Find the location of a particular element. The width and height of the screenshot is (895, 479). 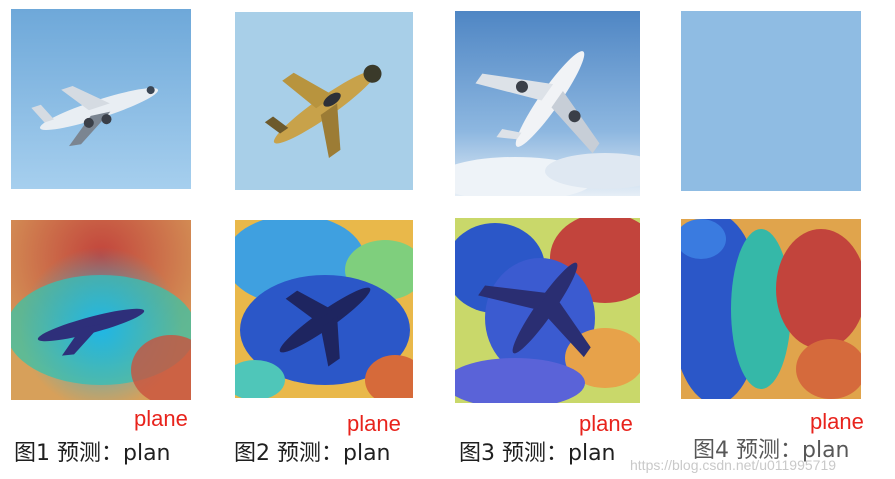

figure-3-heatmap is located at coordinates (547, 310).